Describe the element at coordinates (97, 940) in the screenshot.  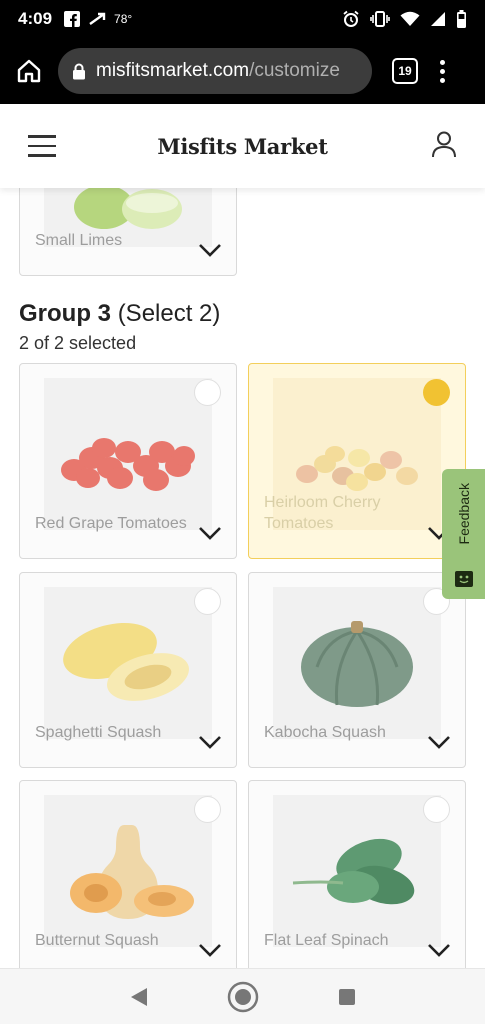
I see `product-label: Butternut Squash` at that location.